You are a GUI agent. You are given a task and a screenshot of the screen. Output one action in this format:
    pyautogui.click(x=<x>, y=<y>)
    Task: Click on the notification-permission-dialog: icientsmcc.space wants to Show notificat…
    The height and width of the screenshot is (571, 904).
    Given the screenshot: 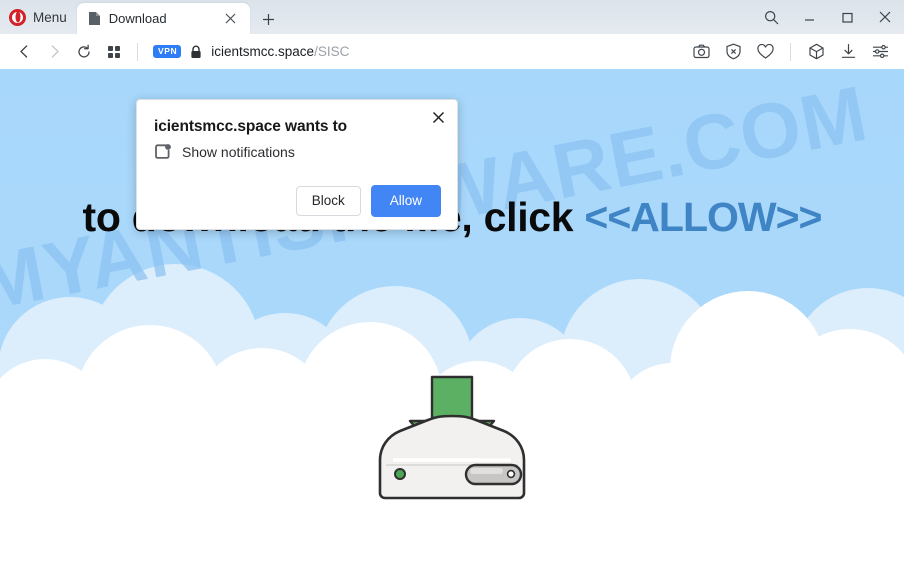 What is the action you would take?
    pyautogui.click(x=297, y=164)
    